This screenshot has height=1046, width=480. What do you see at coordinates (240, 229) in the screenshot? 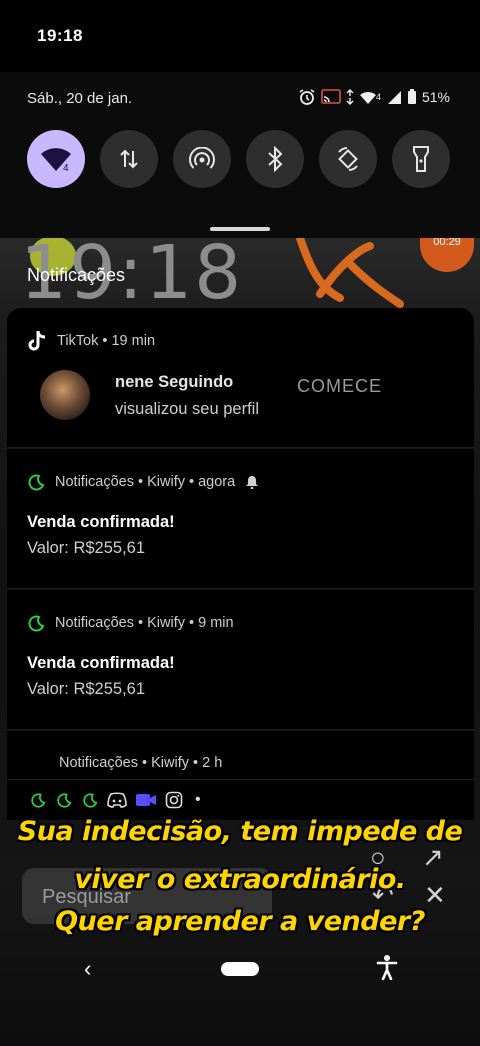
I see `shade-drag-handle` at bounding box center [240, 229].